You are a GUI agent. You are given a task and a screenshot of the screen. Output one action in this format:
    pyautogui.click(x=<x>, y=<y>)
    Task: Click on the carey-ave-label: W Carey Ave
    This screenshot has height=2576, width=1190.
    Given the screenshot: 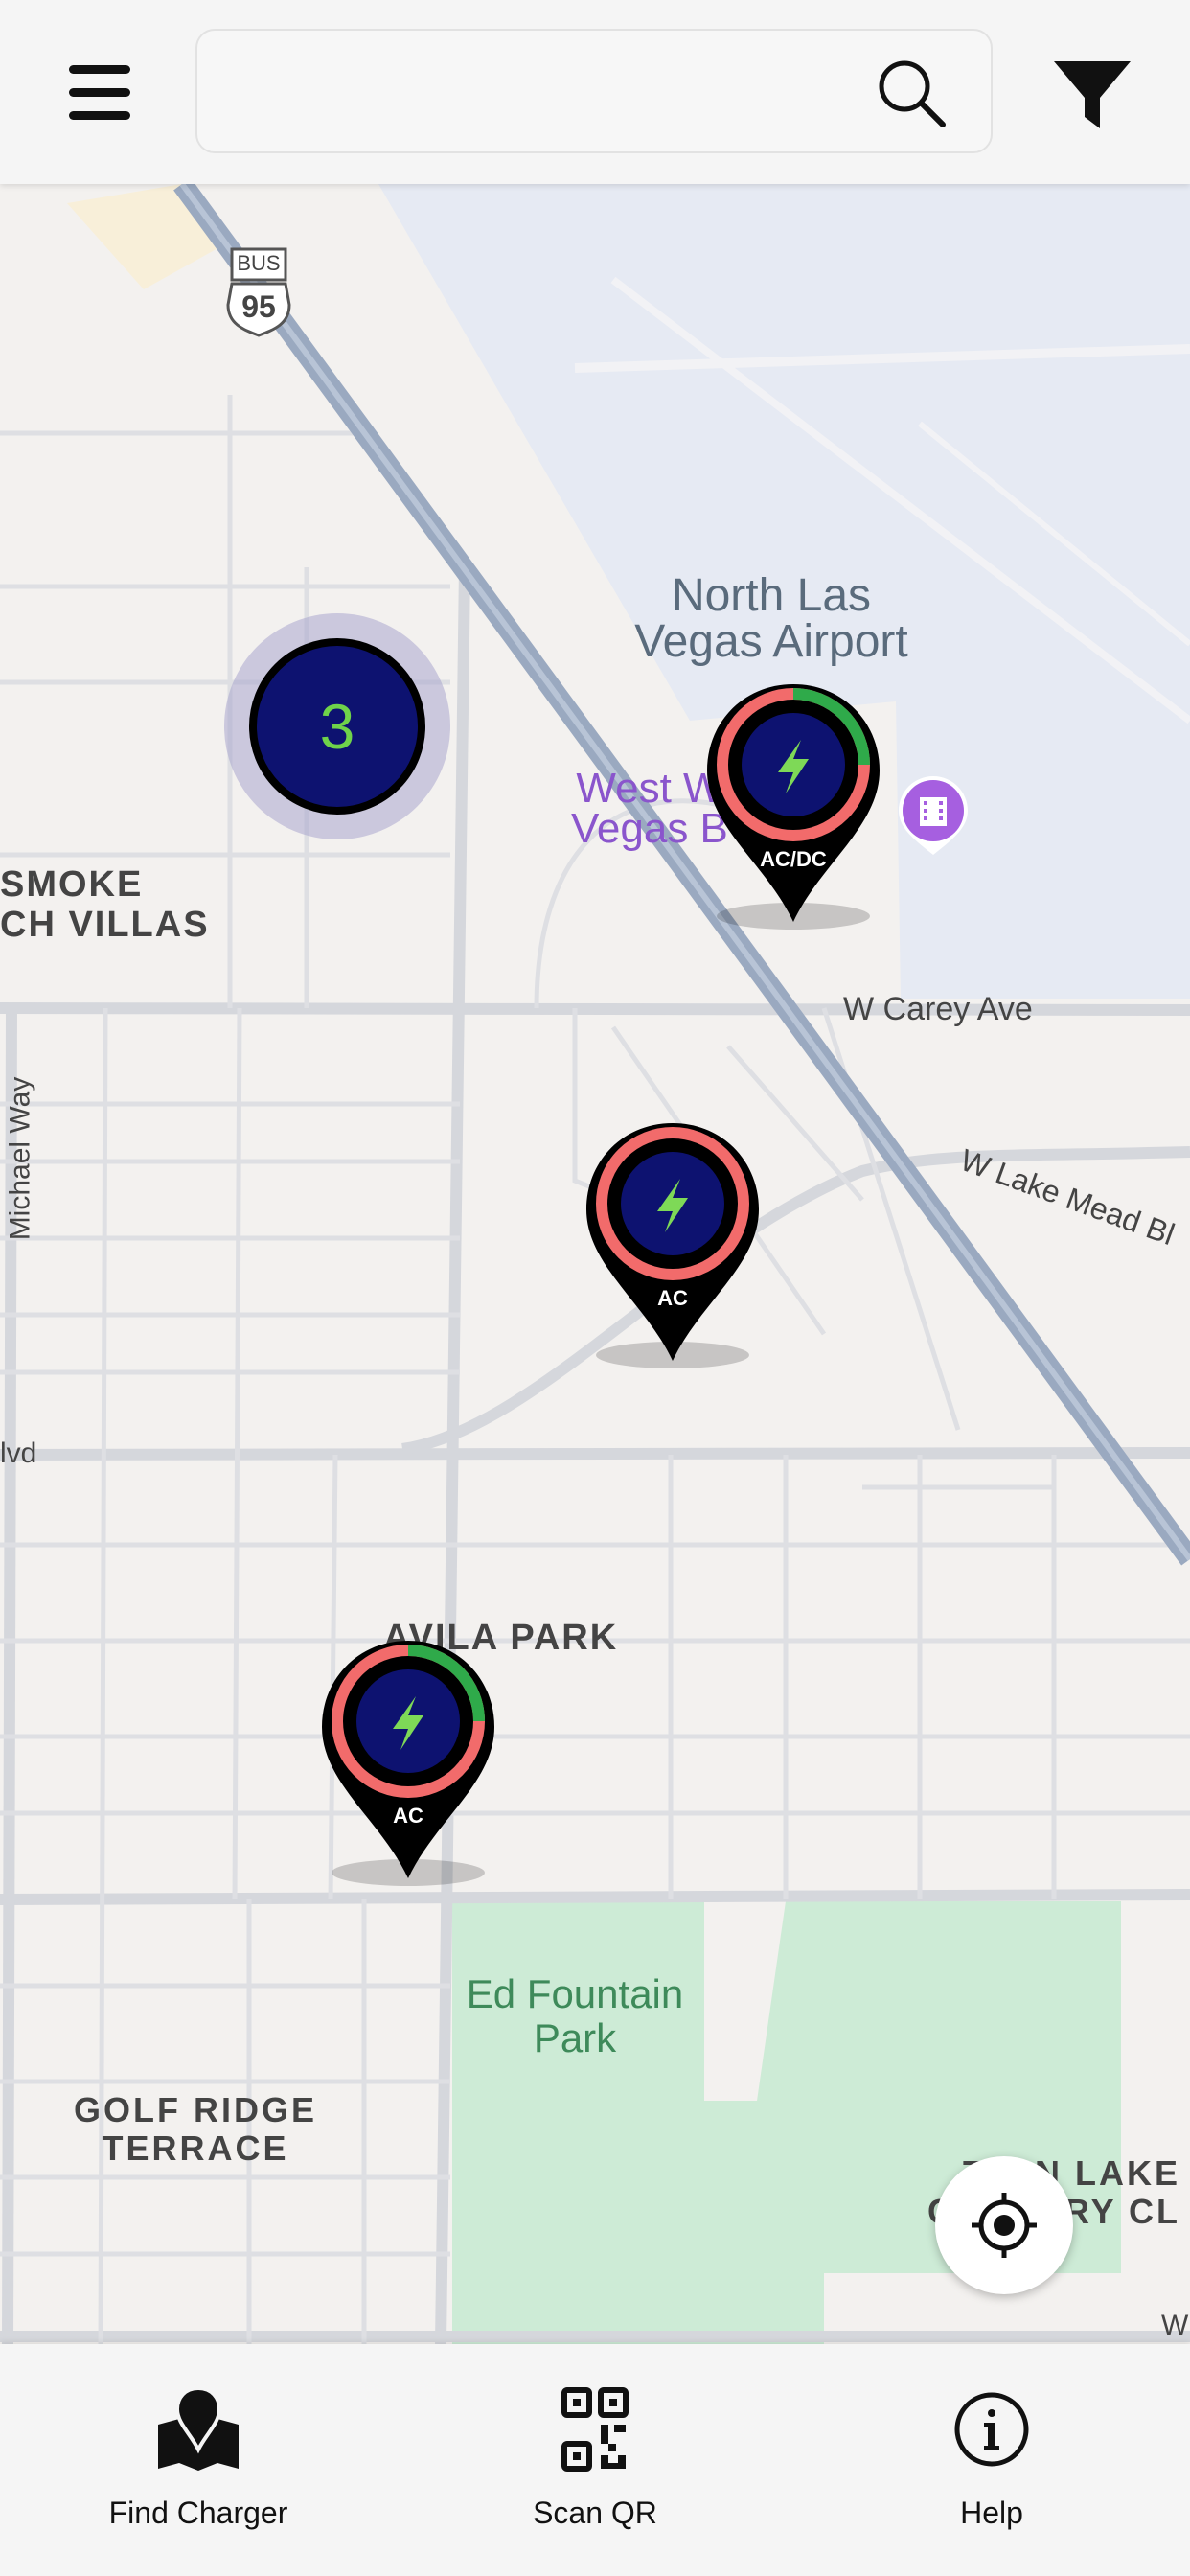 What is the action you would take?
    pyautogui.click(x=938, y=1009)
    